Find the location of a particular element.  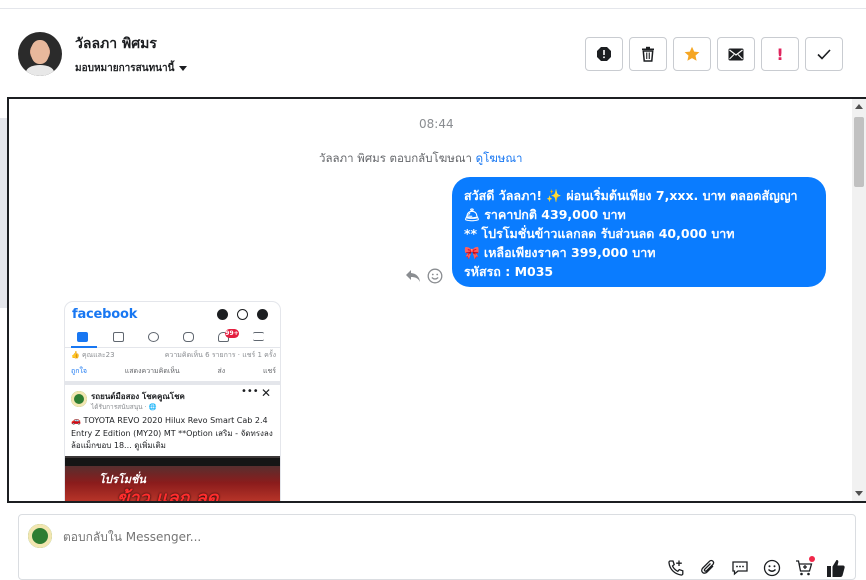

post-sponsored: ได้รับการสนับสนุน · 🌐 is located at coordinates (124, 407).